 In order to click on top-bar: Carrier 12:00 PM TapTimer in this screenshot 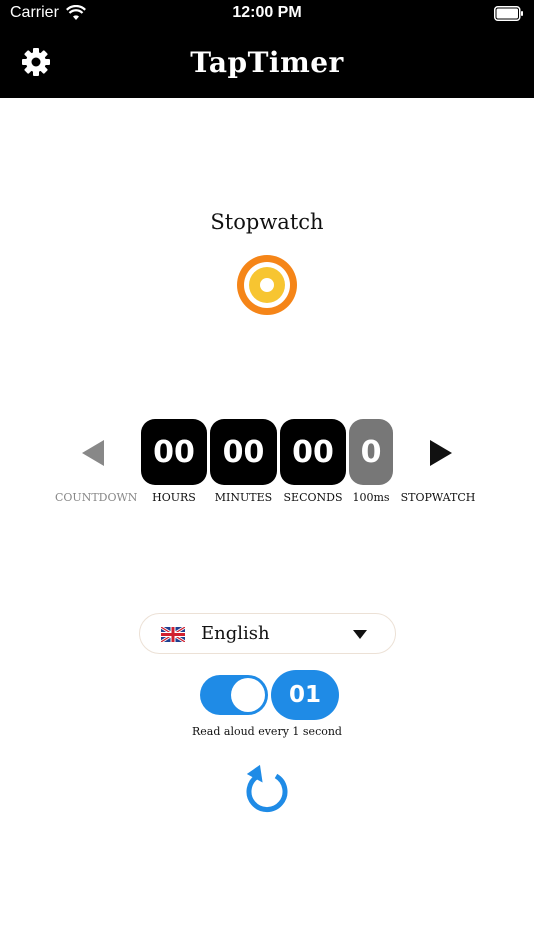, I will do `click(267, 49)`.